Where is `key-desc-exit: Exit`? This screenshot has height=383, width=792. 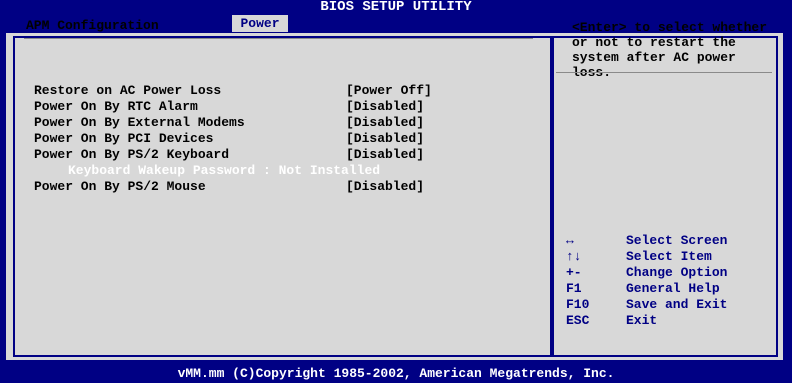 key-desc-exit: Exit is located at coordinates (642, 320).